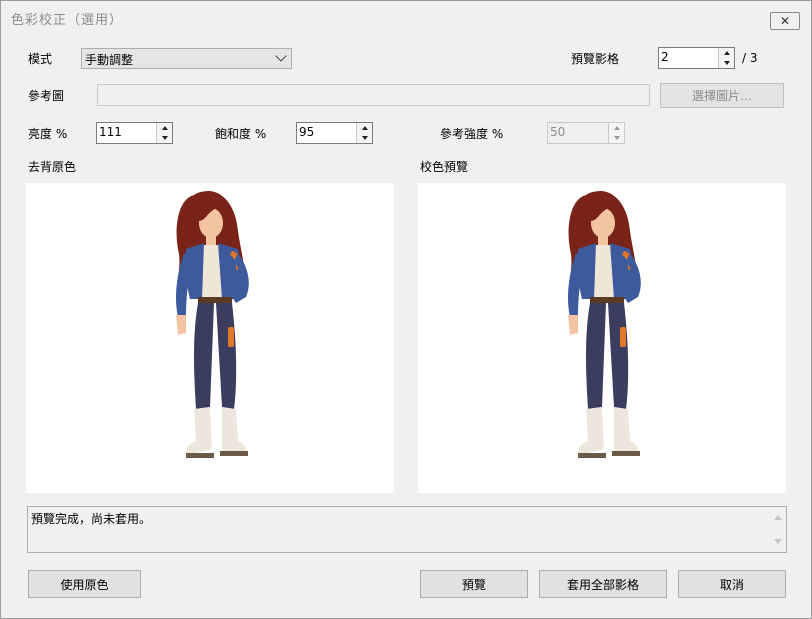 Image resolution: width=812 pixels, height=619 pixels. Describe the element at coordinates (186, 58) in the screenshot. I see `mode-select: 手動調整` at that location.